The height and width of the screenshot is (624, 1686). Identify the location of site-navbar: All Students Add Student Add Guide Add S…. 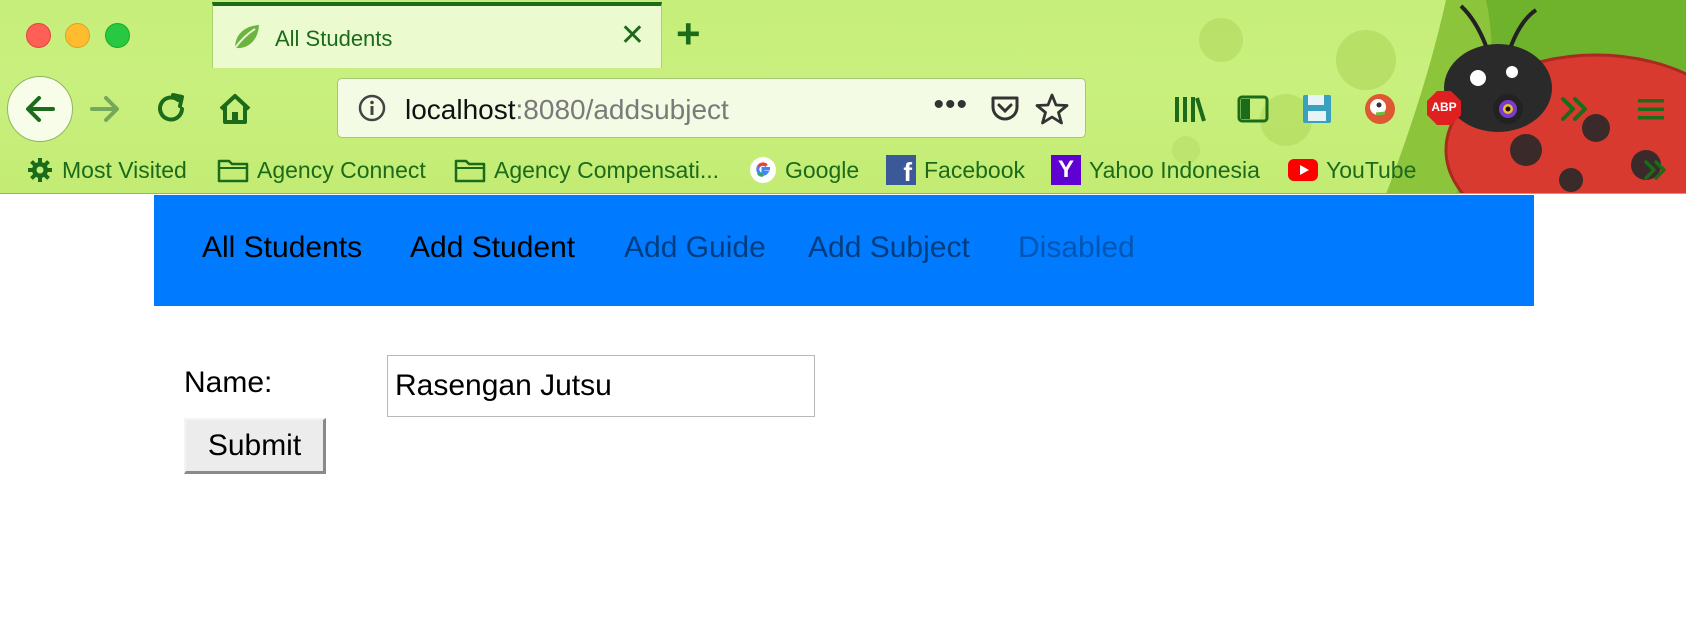
(844, 250).